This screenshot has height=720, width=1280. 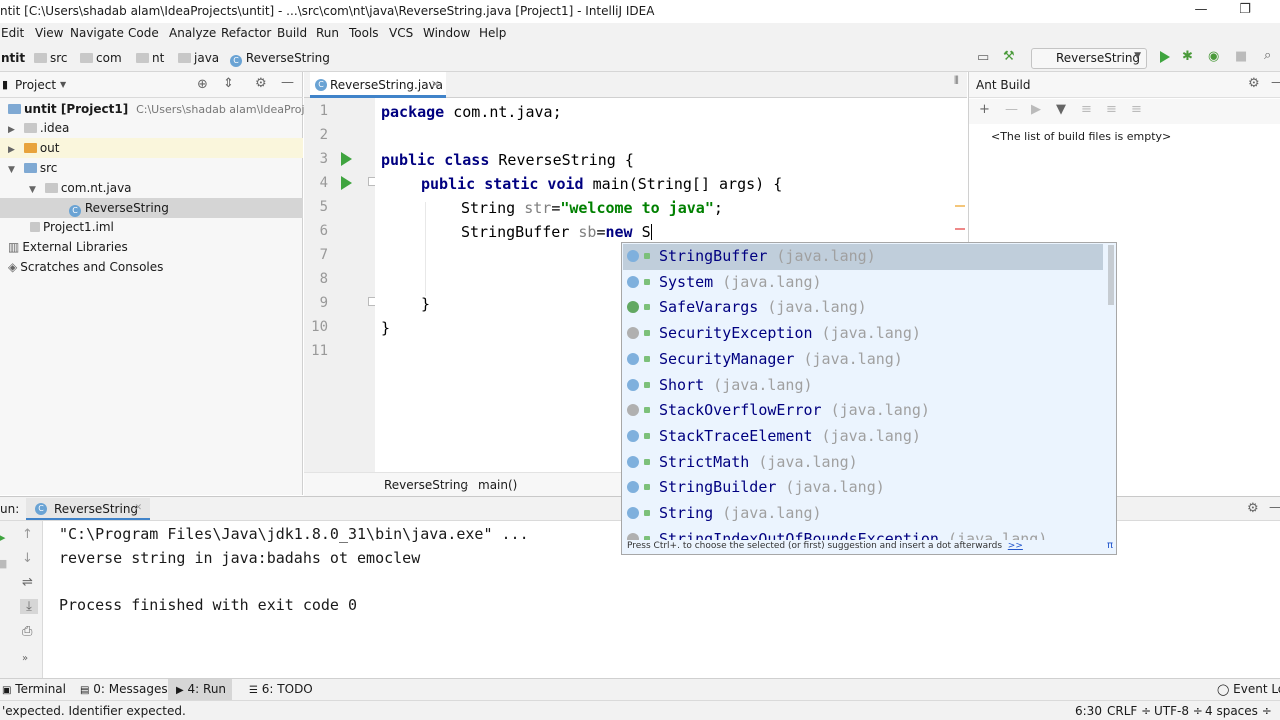 I want to click on run-main-icon, so click(x=346, y=183).